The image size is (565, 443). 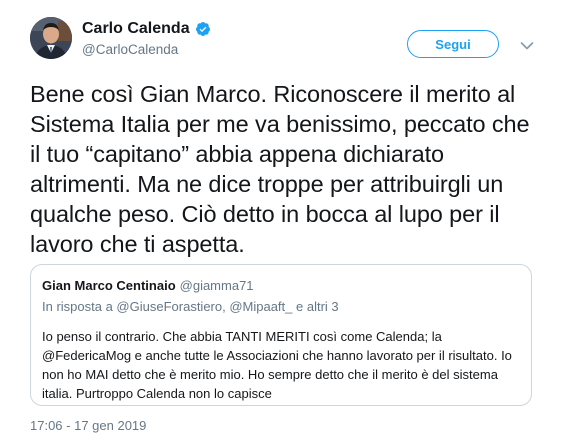 I want to click on verified-badge-icon, so click(x=203, y=29).